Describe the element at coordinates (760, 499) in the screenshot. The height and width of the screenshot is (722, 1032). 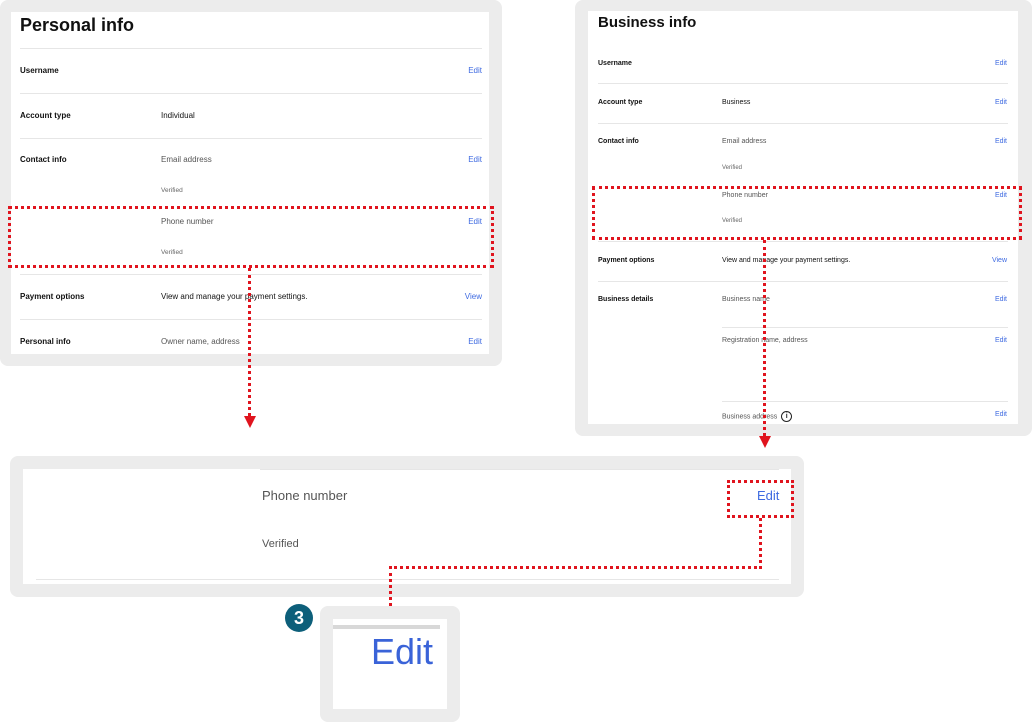
I see `edit-link-highlight` at that location.